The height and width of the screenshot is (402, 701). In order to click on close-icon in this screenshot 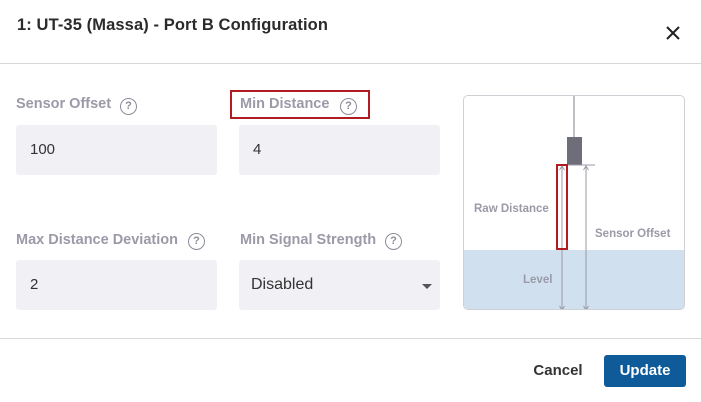, I will do `click(673, 33)`.